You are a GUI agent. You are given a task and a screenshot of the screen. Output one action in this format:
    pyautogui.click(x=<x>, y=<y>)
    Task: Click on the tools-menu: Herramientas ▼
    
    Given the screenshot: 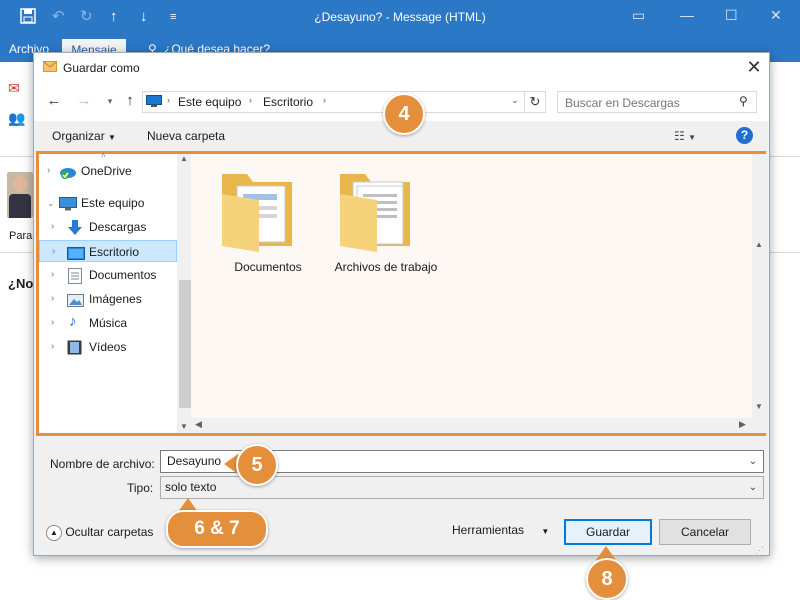 What is the action you would take?
    pyautogui.click(x=500, y=530)
    